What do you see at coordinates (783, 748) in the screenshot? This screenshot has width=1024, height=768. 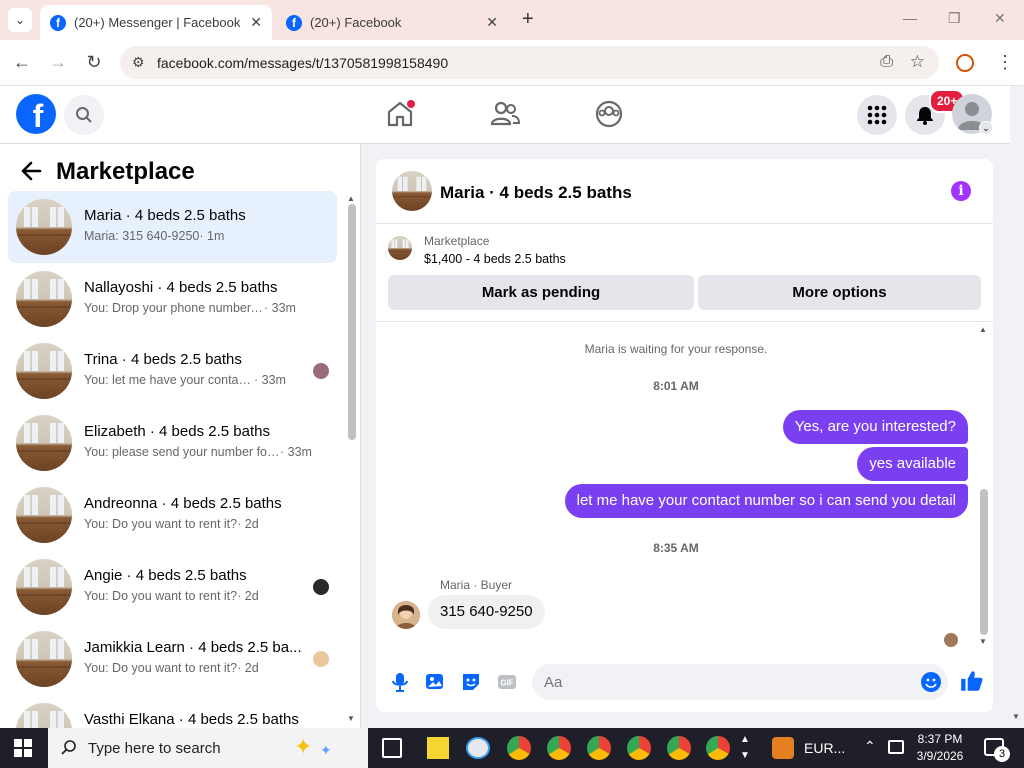 I see `currency-widget-icon` at bounding box center [783, 748].